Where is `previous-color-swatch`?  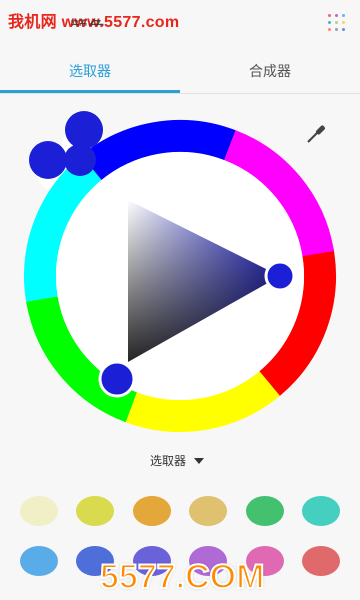 previous-color-swatch is located at coordinates (48, 160).